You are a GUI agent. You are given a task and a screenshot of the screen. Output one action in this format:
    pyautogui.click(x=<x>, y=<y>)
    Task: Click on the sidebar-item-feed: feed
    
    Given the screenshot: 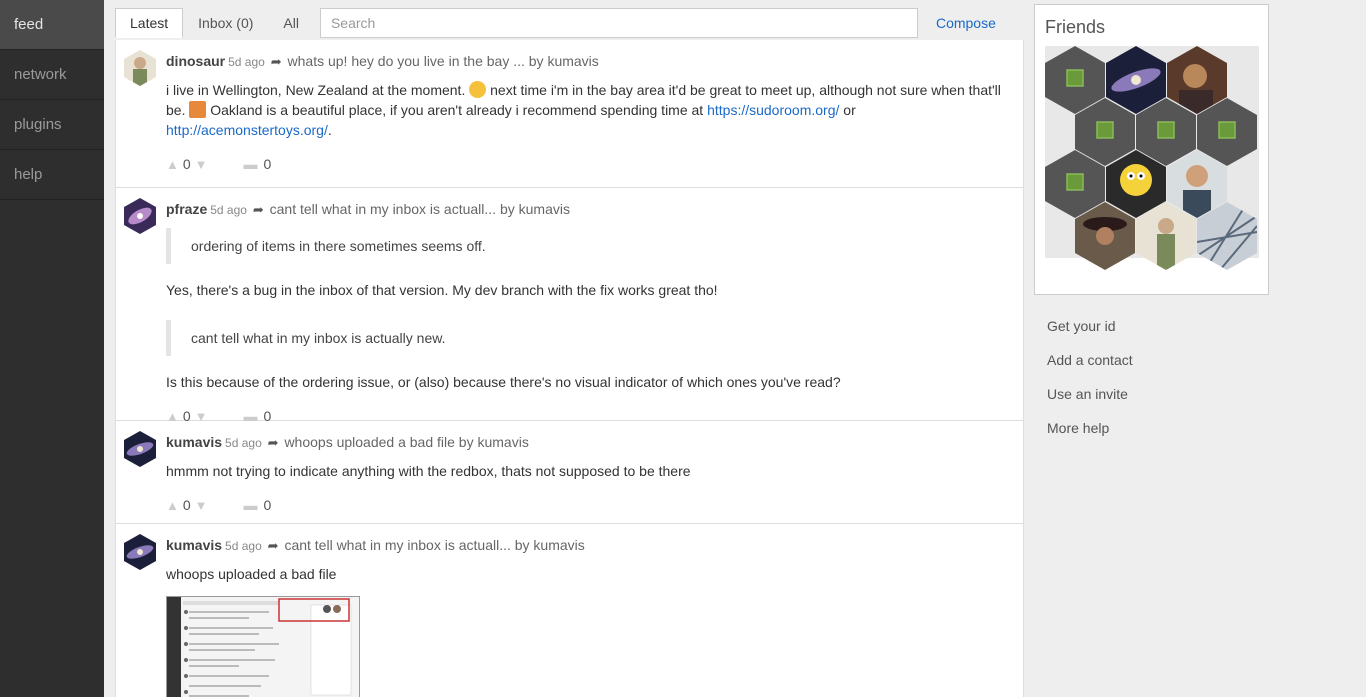 What is the action you would take?
    pyautogui.click(x=52, y=25)
    